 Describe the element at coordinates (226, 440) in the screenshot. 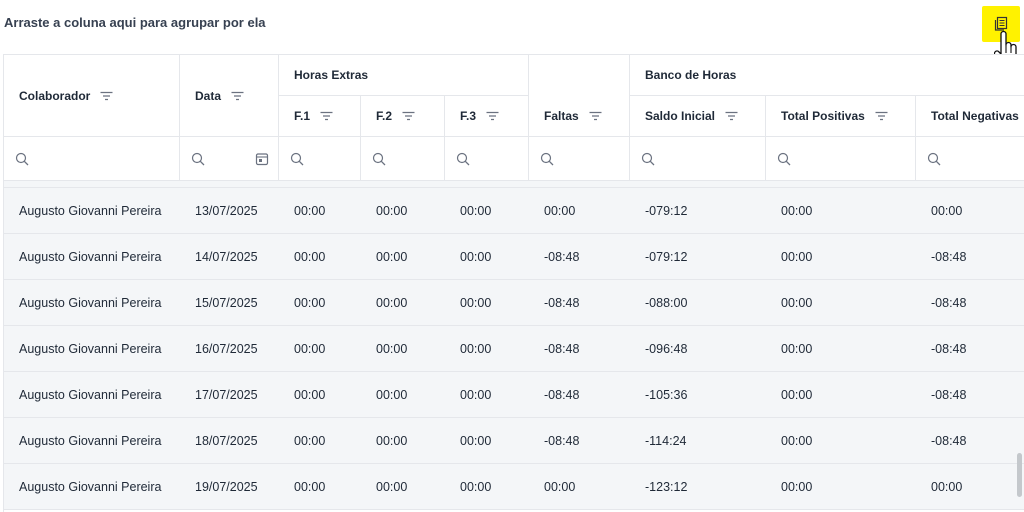

I see `cell-data: 18/07/2025` at that location.